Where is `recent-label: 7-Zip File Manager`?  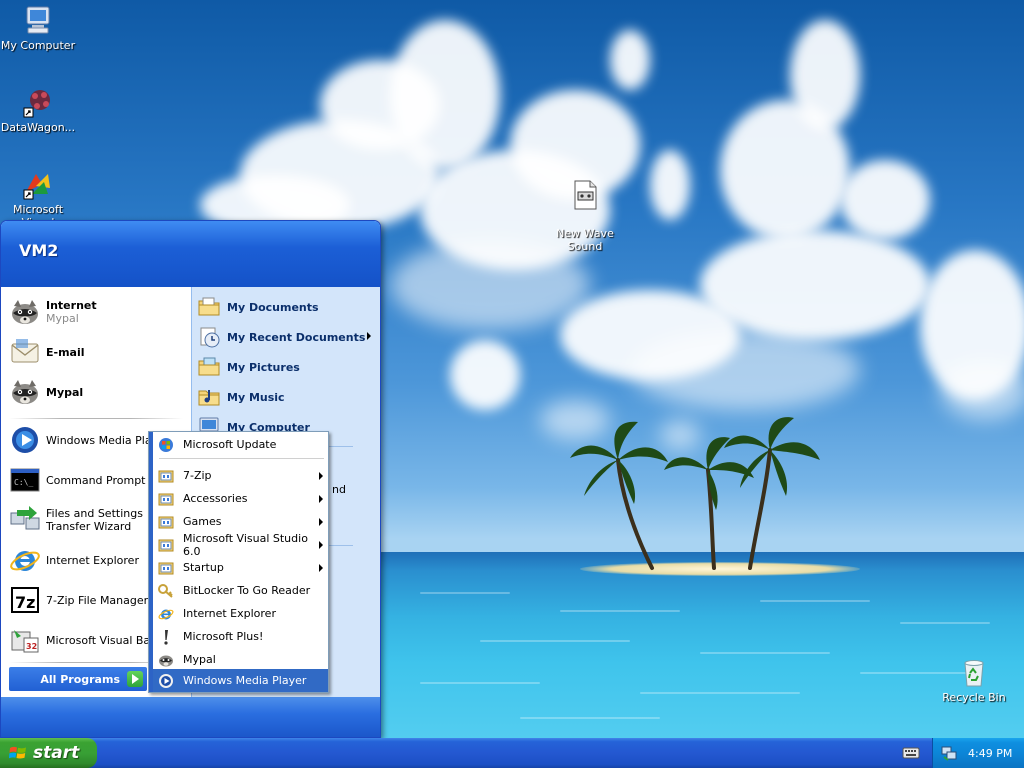 recent-label: 7-Zip File Manager is located at coordinates (97, 600).